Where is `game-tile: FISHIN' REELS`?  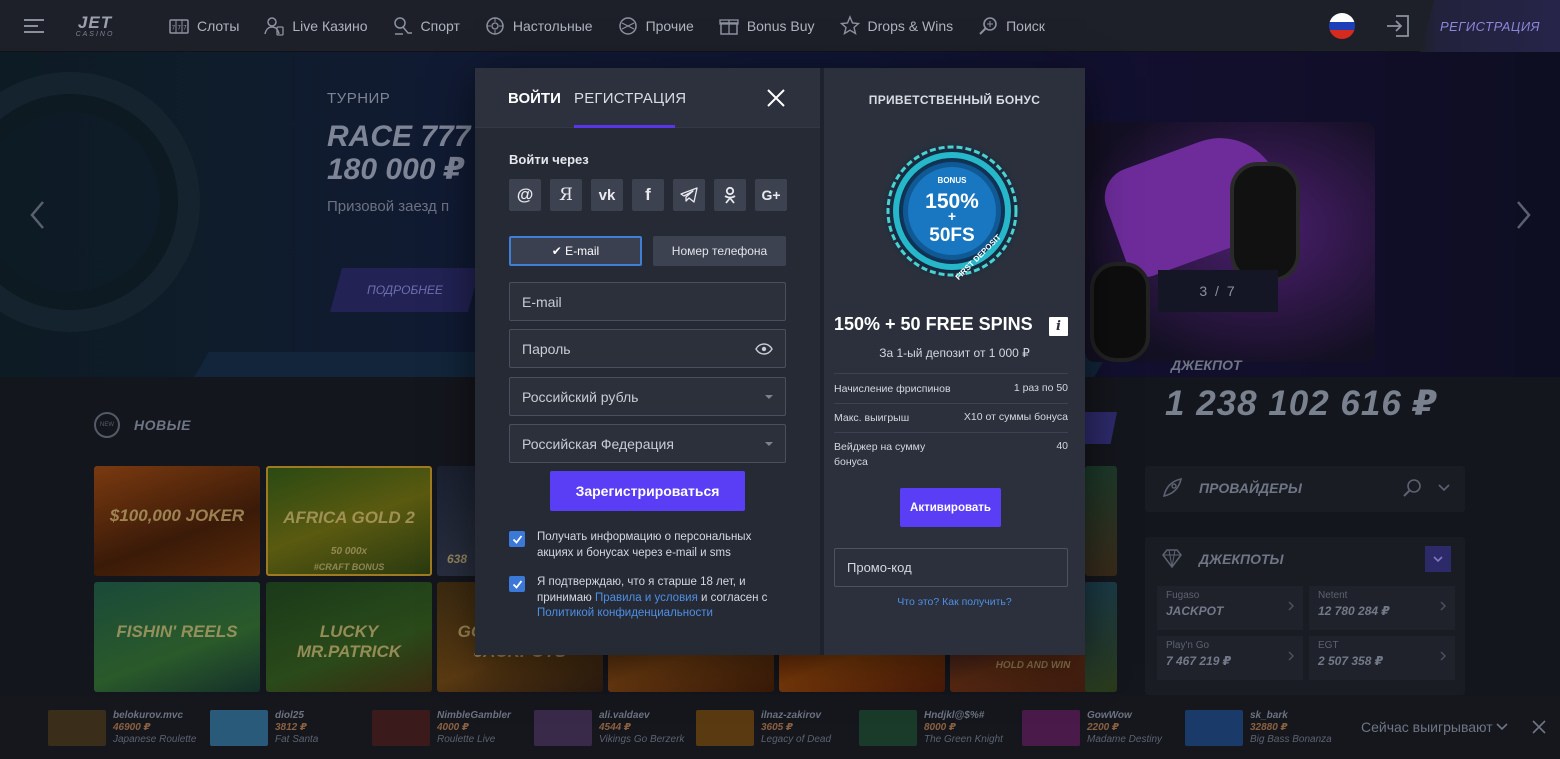 game-tile: FISHIN' REELS is located at coordinates (177, 637).